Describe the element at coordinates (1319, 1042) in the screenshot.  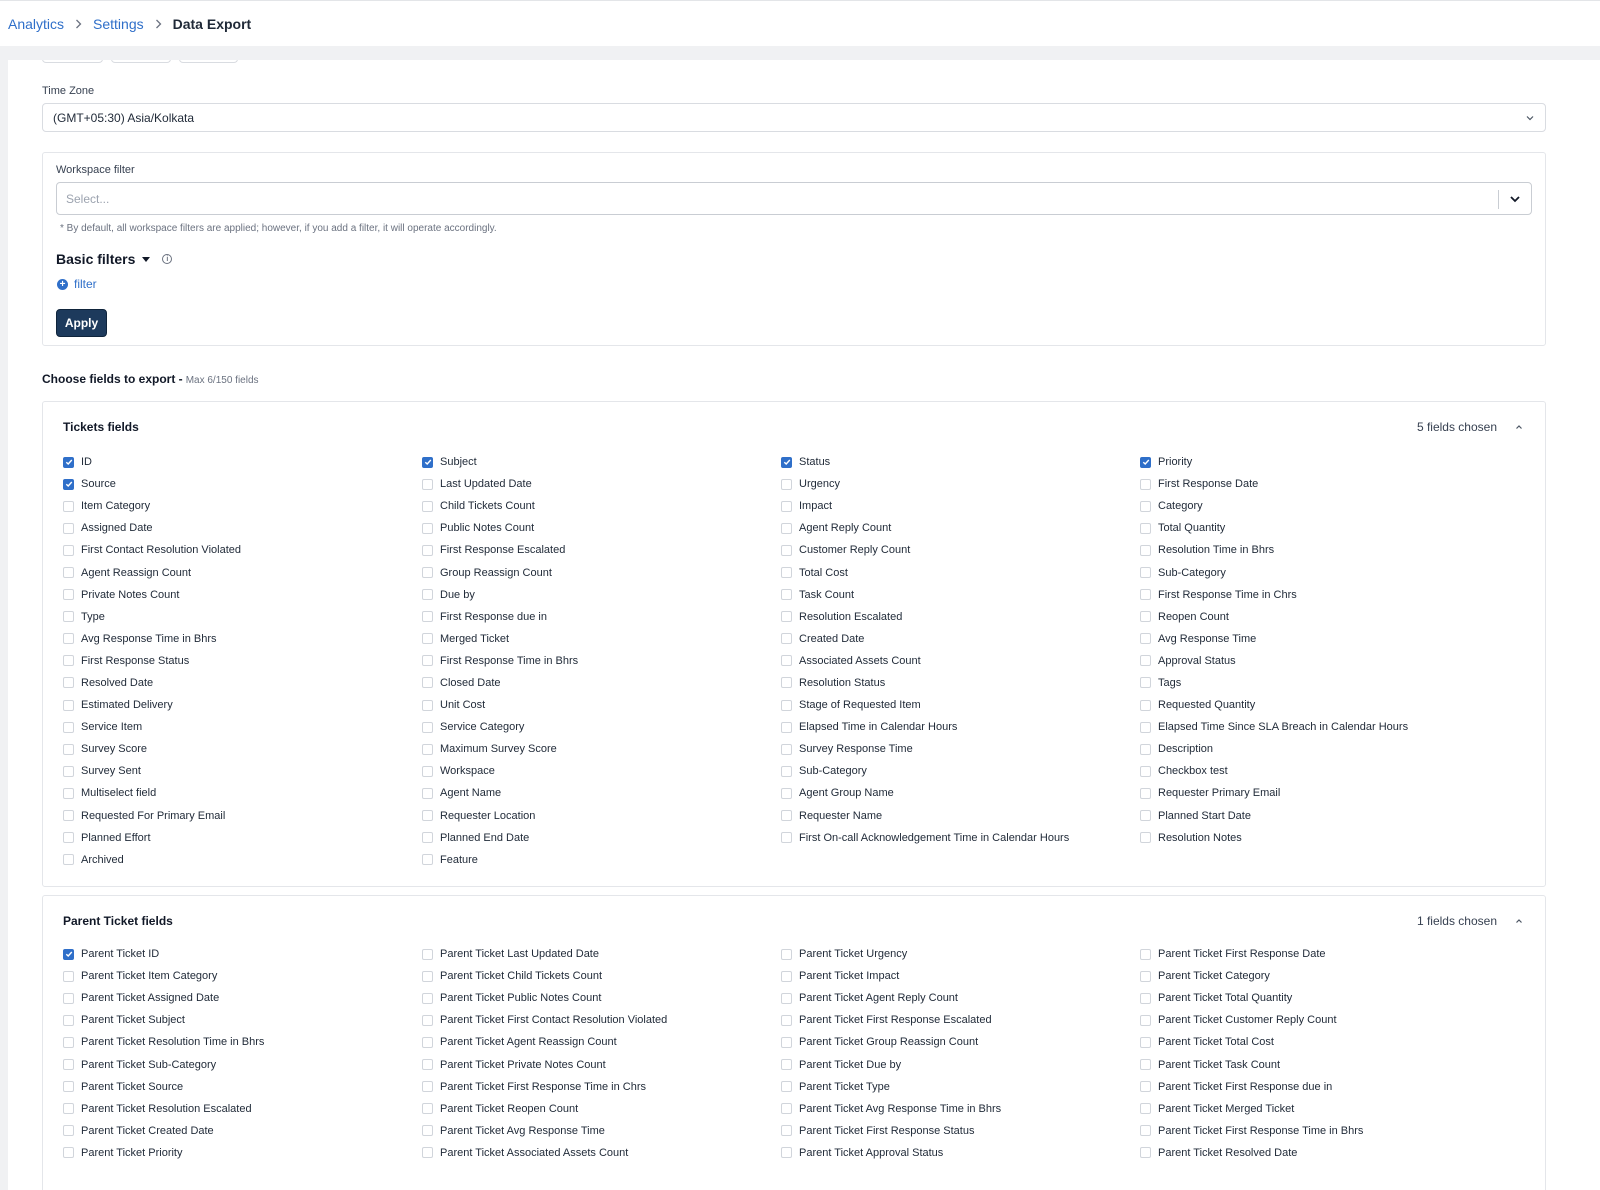
I see `field-option: Parent Ticket Total Cost` at that location.